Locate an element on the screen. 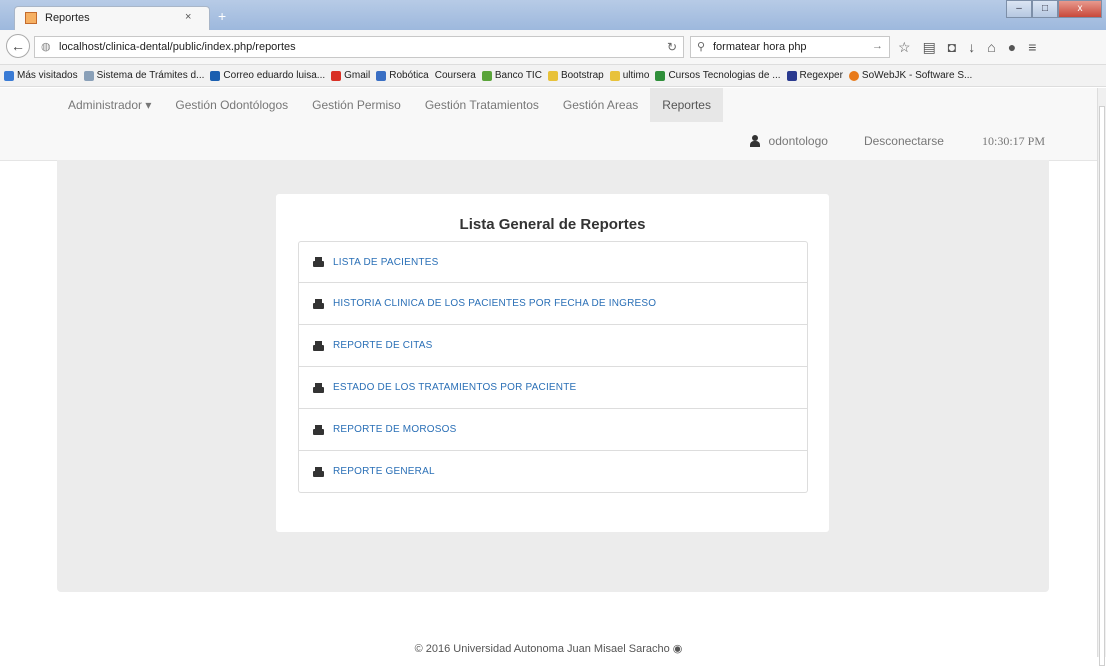  user-name: odontologo is located at coordinates (798, 141).